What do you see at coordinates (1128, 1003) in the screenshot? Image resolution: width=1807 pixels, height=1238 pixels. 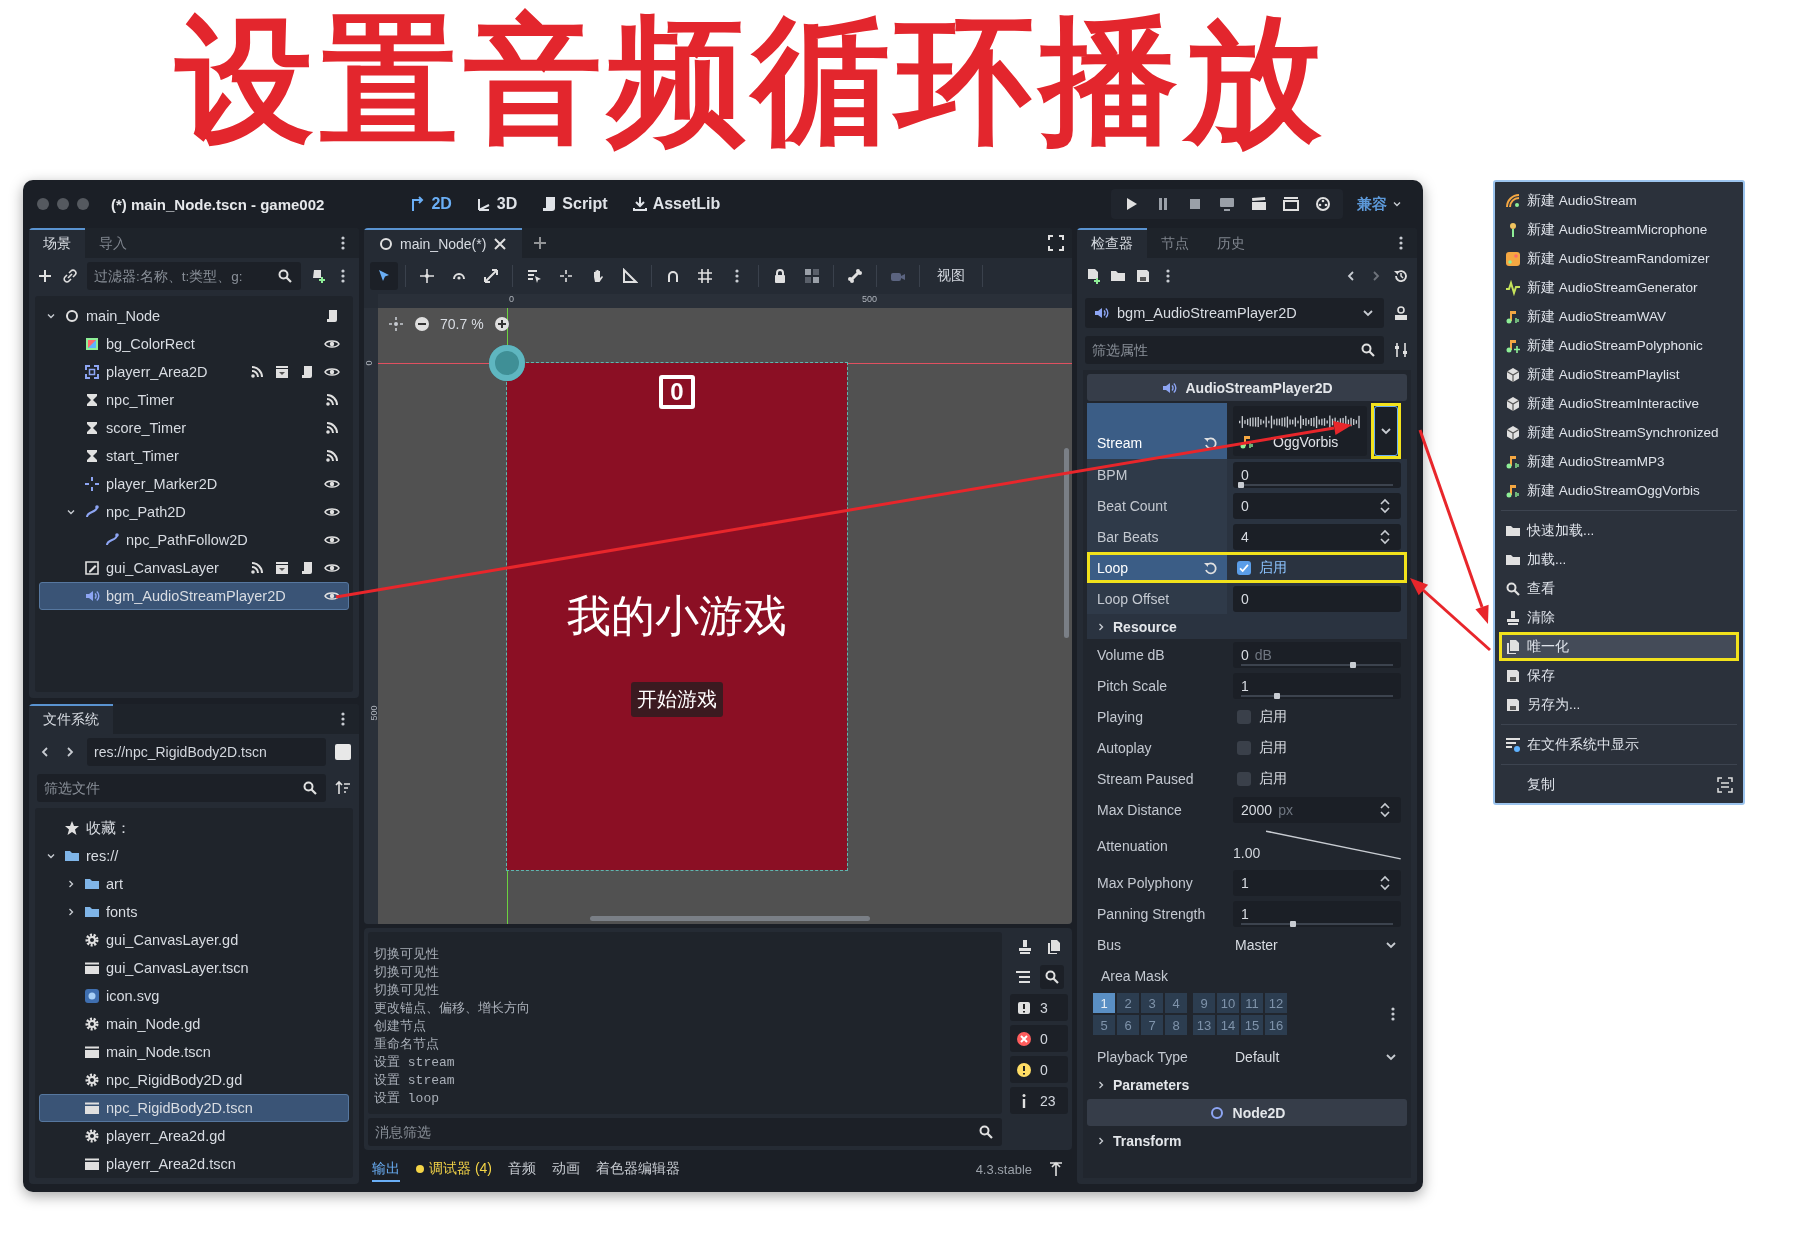 I see `layer-button: 2` at bounding box center [1128, 1003].